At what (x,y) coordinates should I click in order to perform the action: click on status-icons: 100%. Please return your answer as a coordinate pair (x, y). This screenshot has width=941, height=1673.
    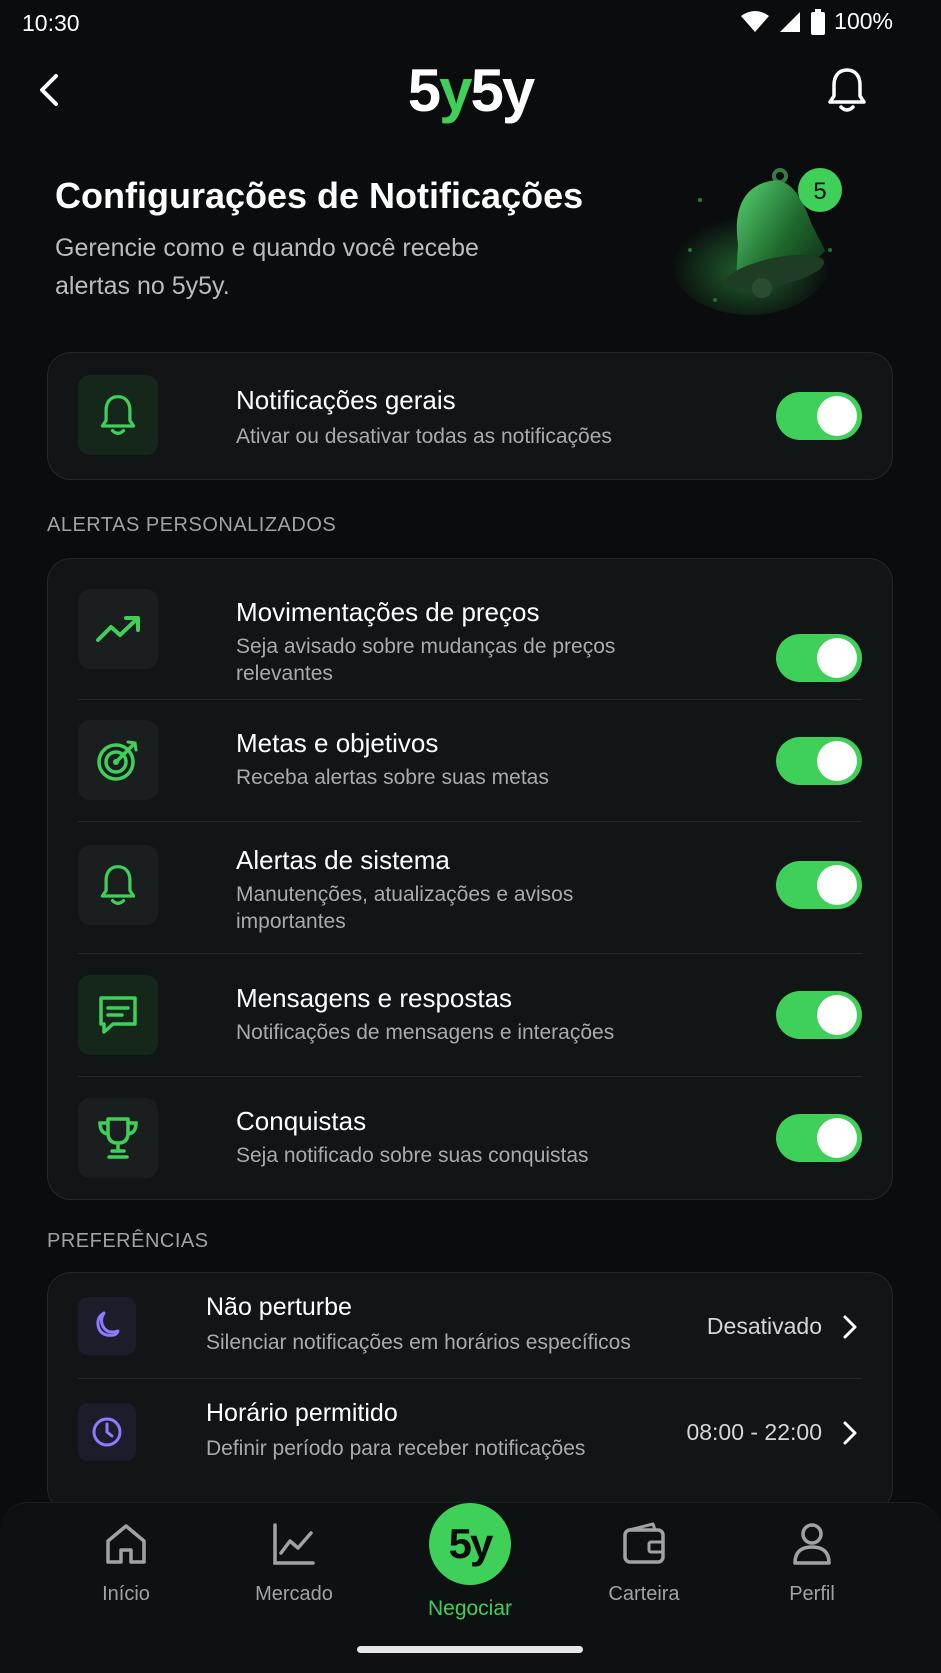
    Looking at the image, I should click on (816, 21).